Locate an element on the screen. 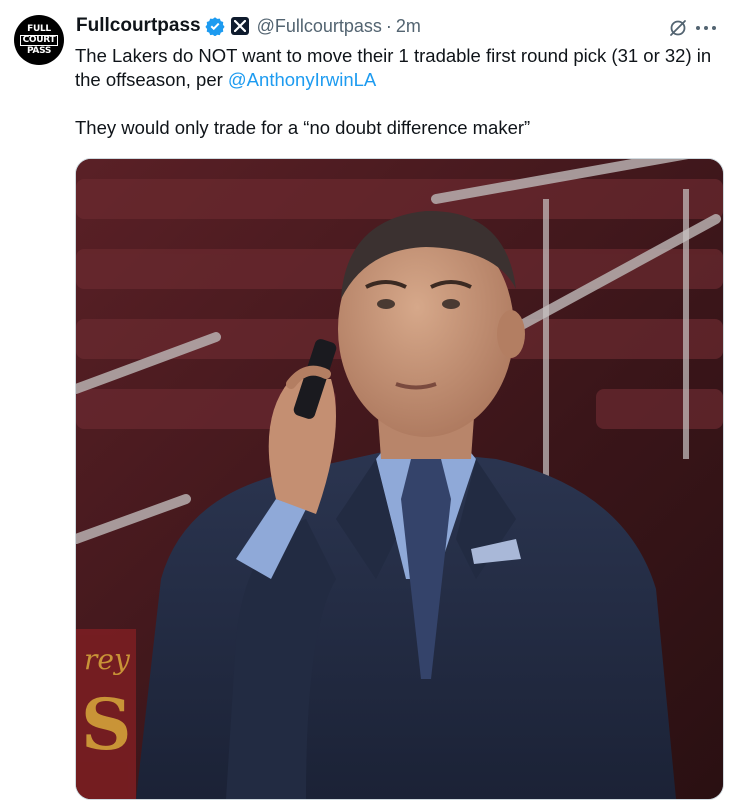 This screenshot has width=730, height=800. avatar-text-3: PASS is located at coordinates (39, 50).